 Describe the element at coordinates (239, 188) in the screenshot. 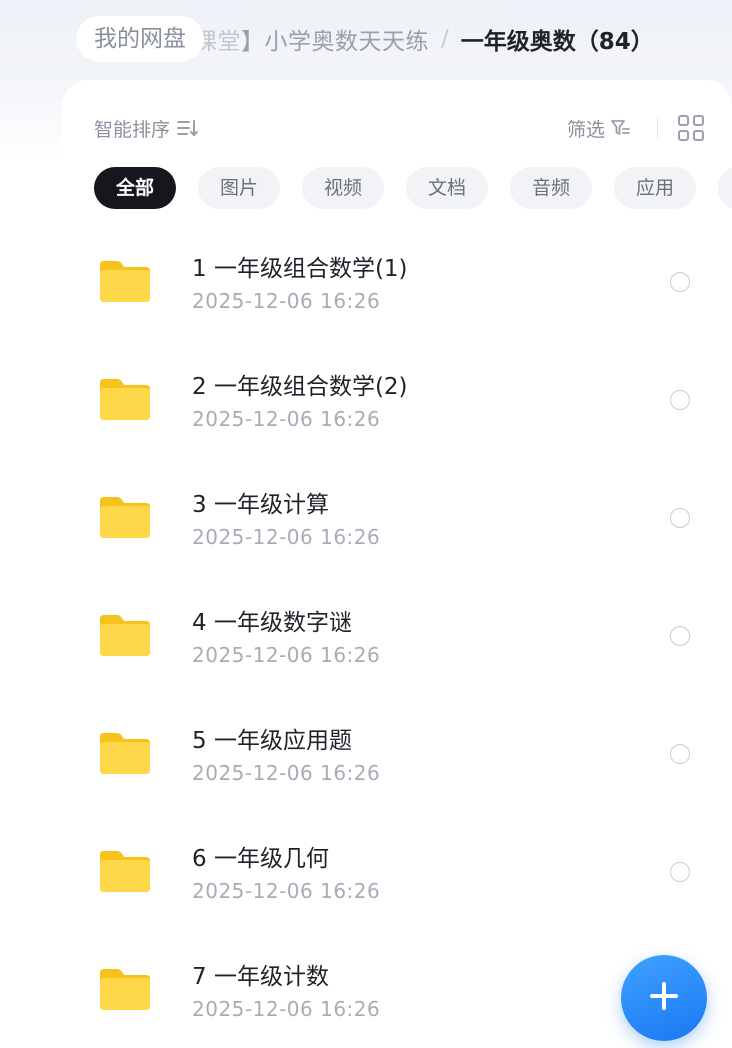

I see `tab-images: 图片` at that location.